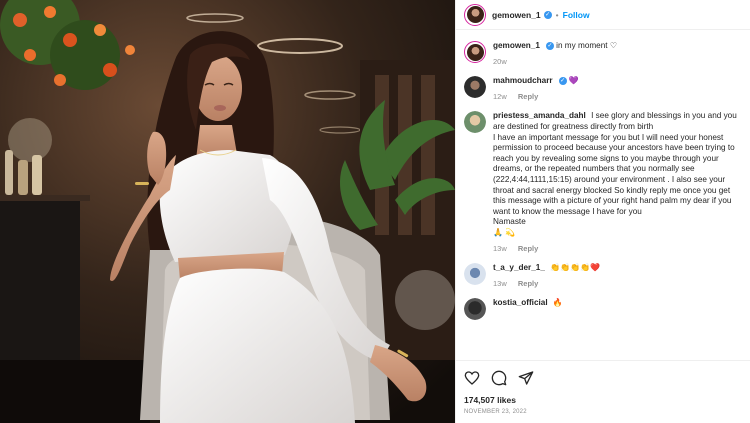 The height and width of the screenshot is (423, 750). I want to click on comment-item: kostia_official 🔥, so click(603, 309).